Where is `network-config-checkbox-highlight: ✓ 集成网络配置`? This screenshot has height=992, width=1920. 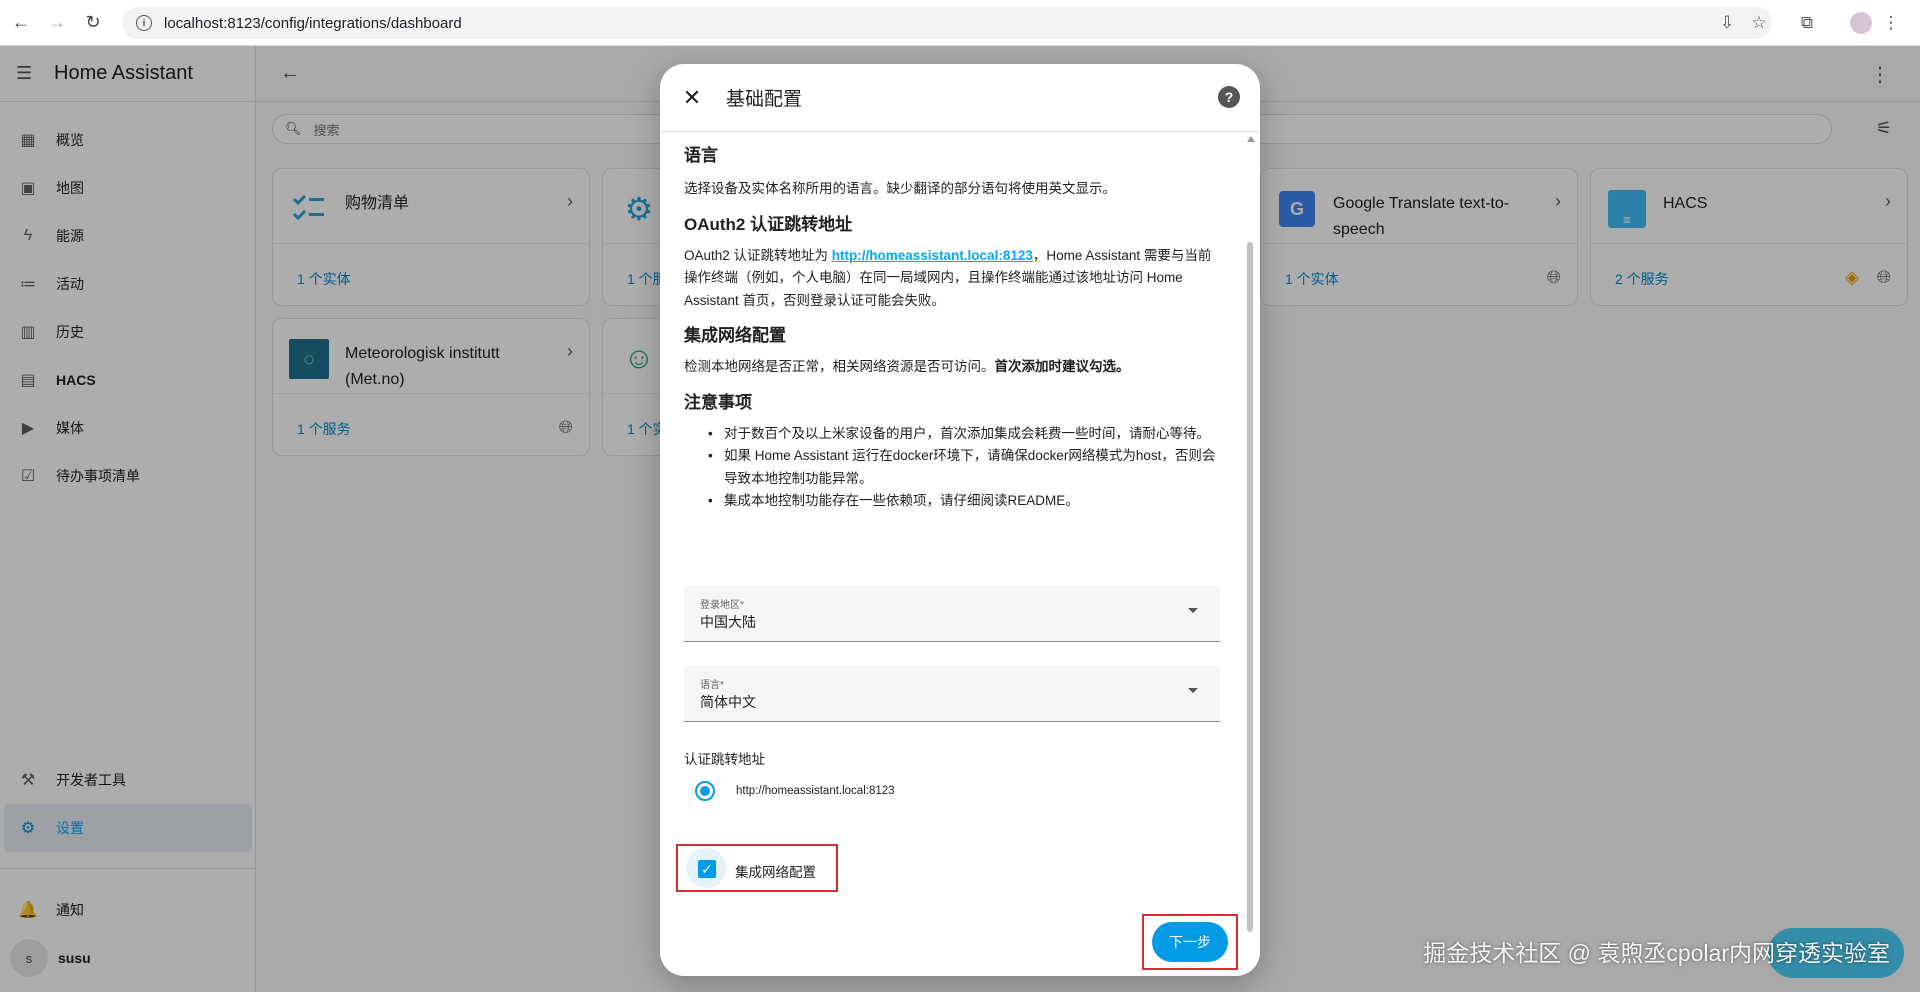 network-config-checkbox-highlight: ✓ 集成网络配置 is located at coordinates (757, 868).